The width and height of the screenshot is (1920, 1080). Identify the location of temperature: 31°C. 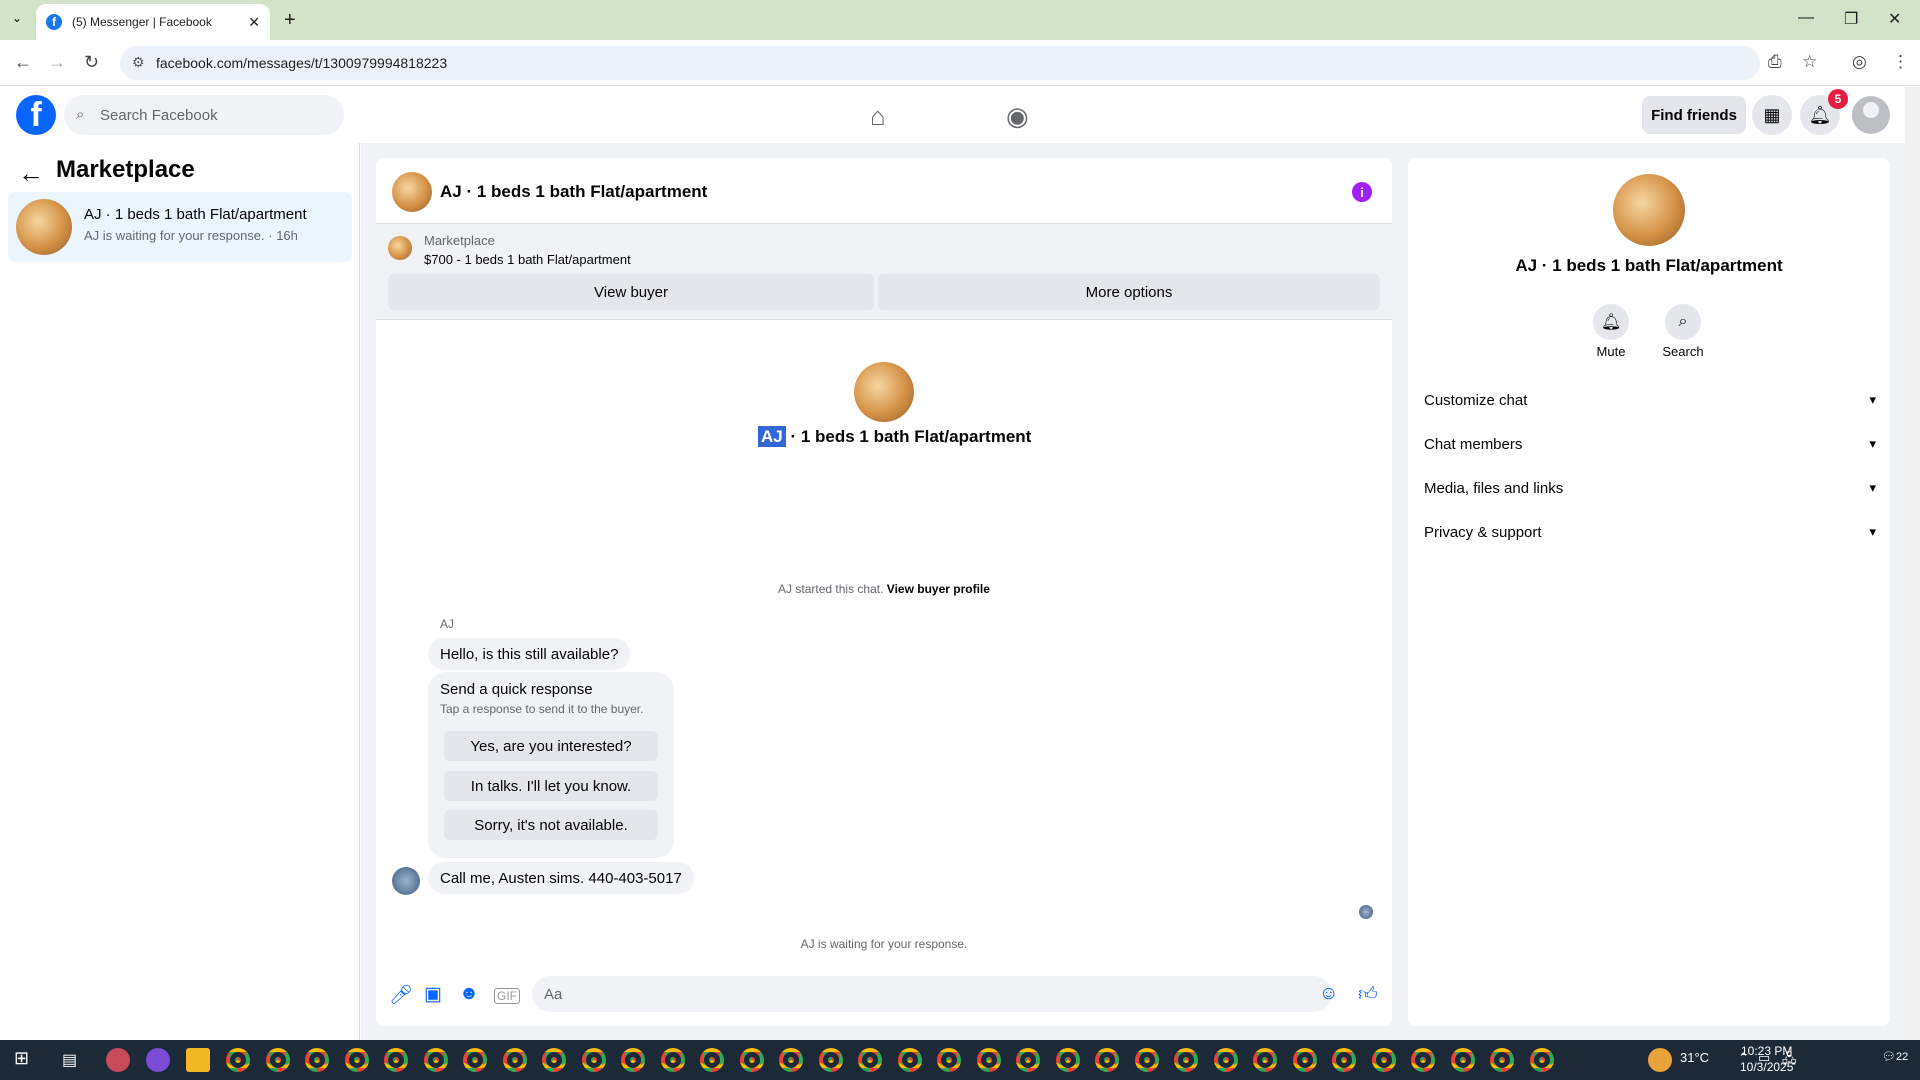
(1694, 1057).